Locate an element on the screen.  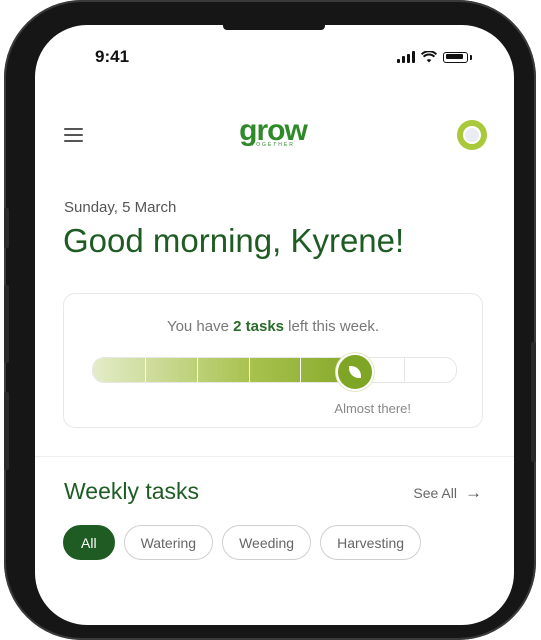
battery-icon is located at coordinates (455, 57).